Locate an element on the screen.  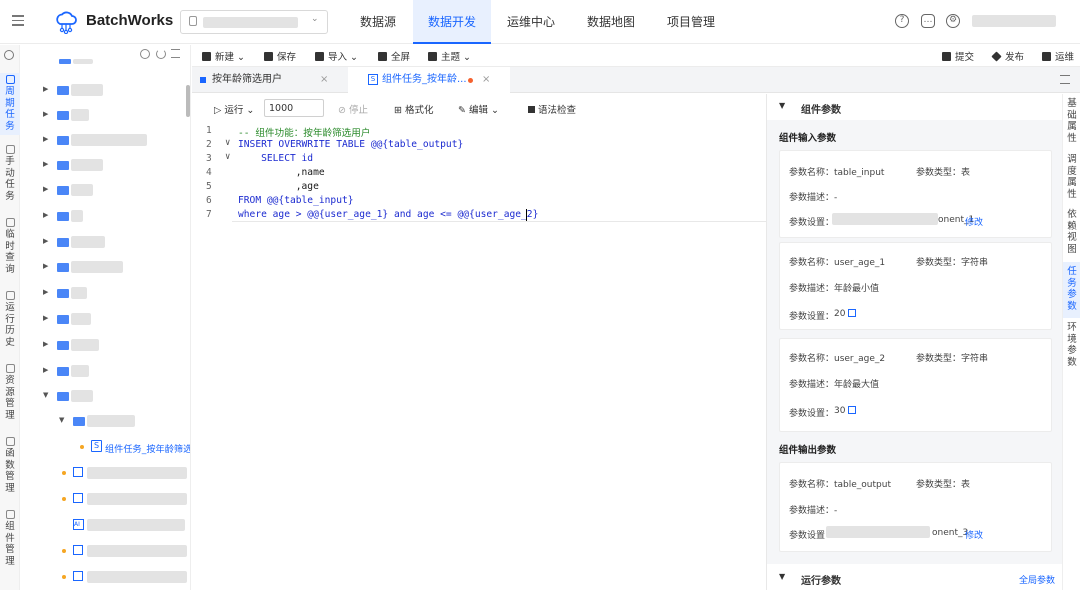
fullscreen-label: 全屏 is located at coordinates (401, 57).